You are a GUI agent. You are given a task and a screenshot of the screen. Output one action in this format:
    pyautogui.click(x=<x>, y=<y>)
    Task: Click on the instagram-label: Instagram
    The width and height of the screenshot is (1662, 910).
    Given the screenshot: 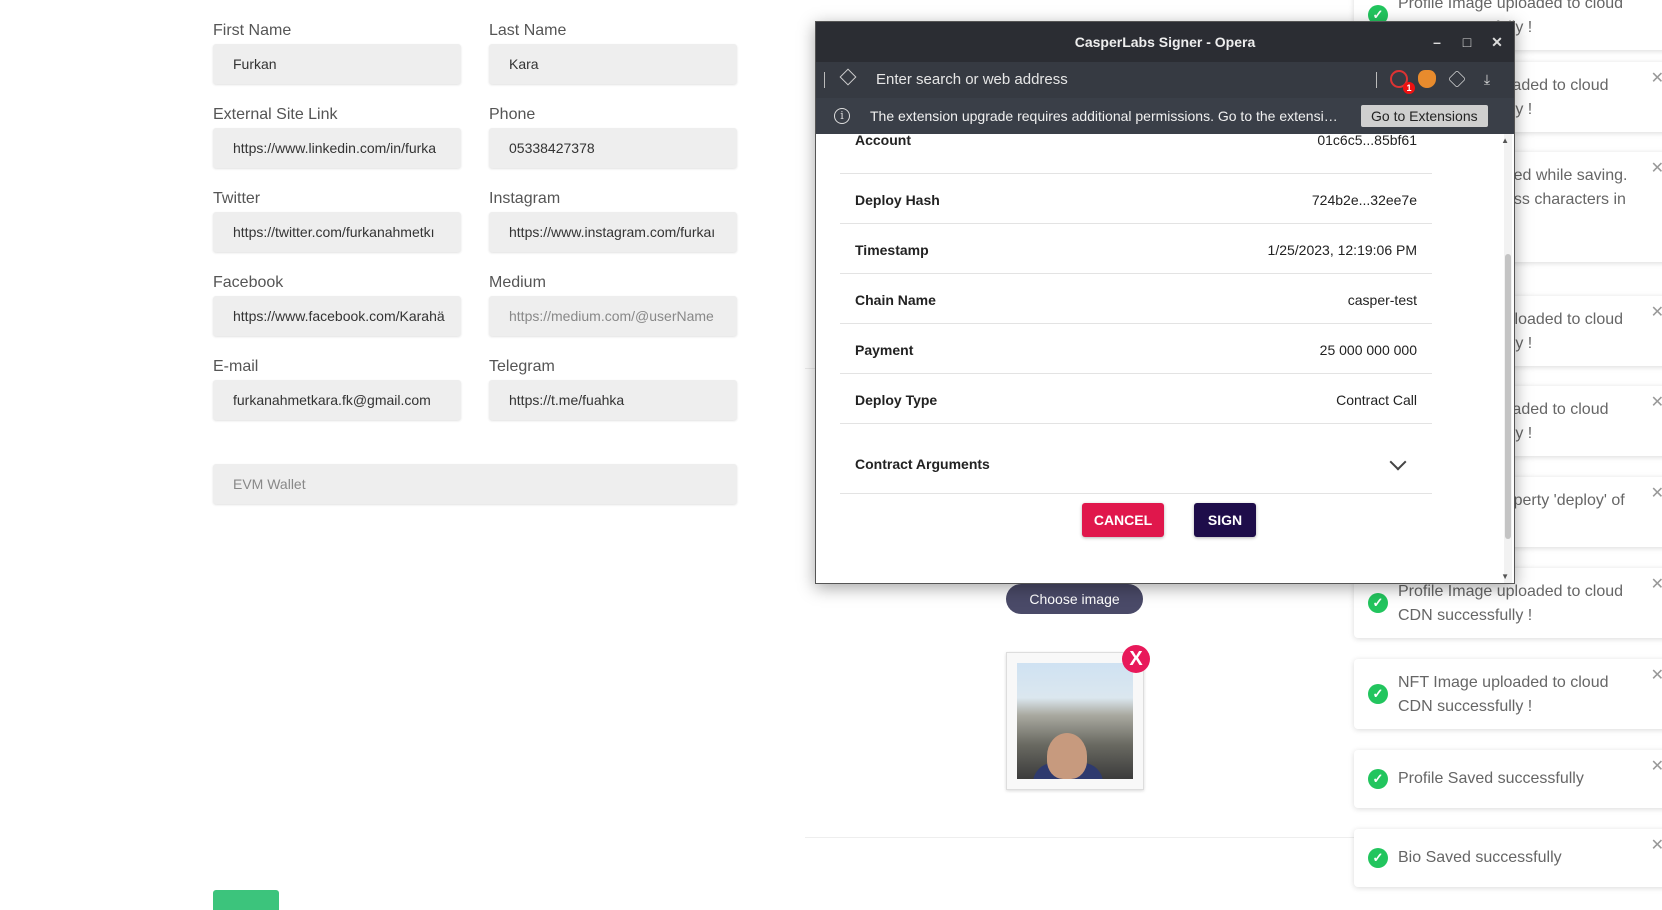 What is the action you would take?
    pyautogui.click(x=525, y=198)
    